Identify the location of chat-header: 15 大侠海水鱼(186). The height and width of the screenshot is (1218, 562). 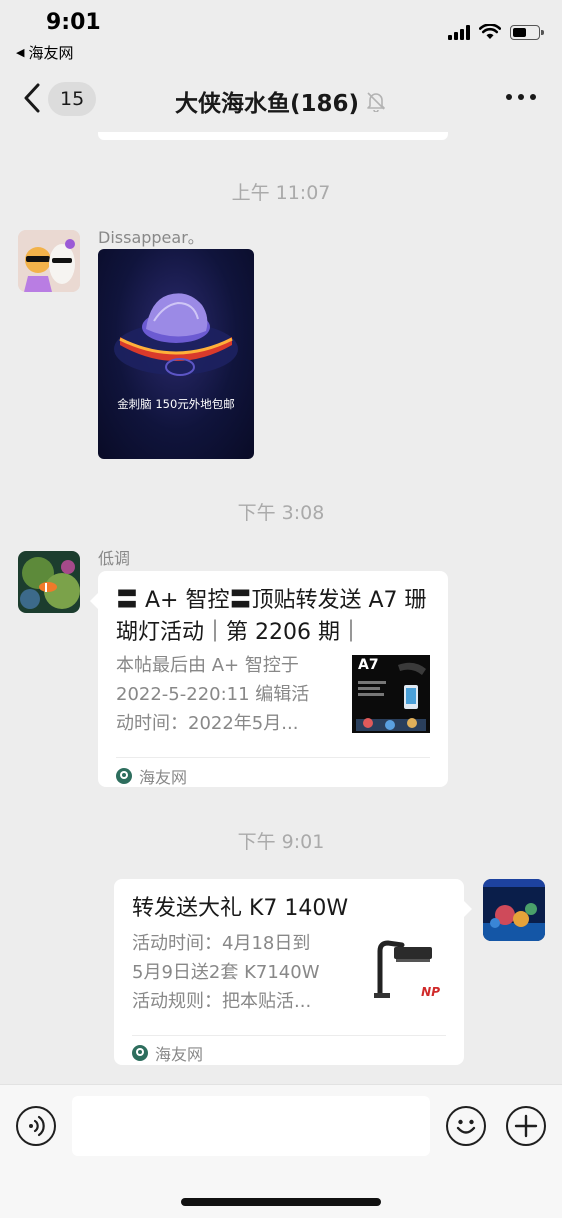
(281, 99).